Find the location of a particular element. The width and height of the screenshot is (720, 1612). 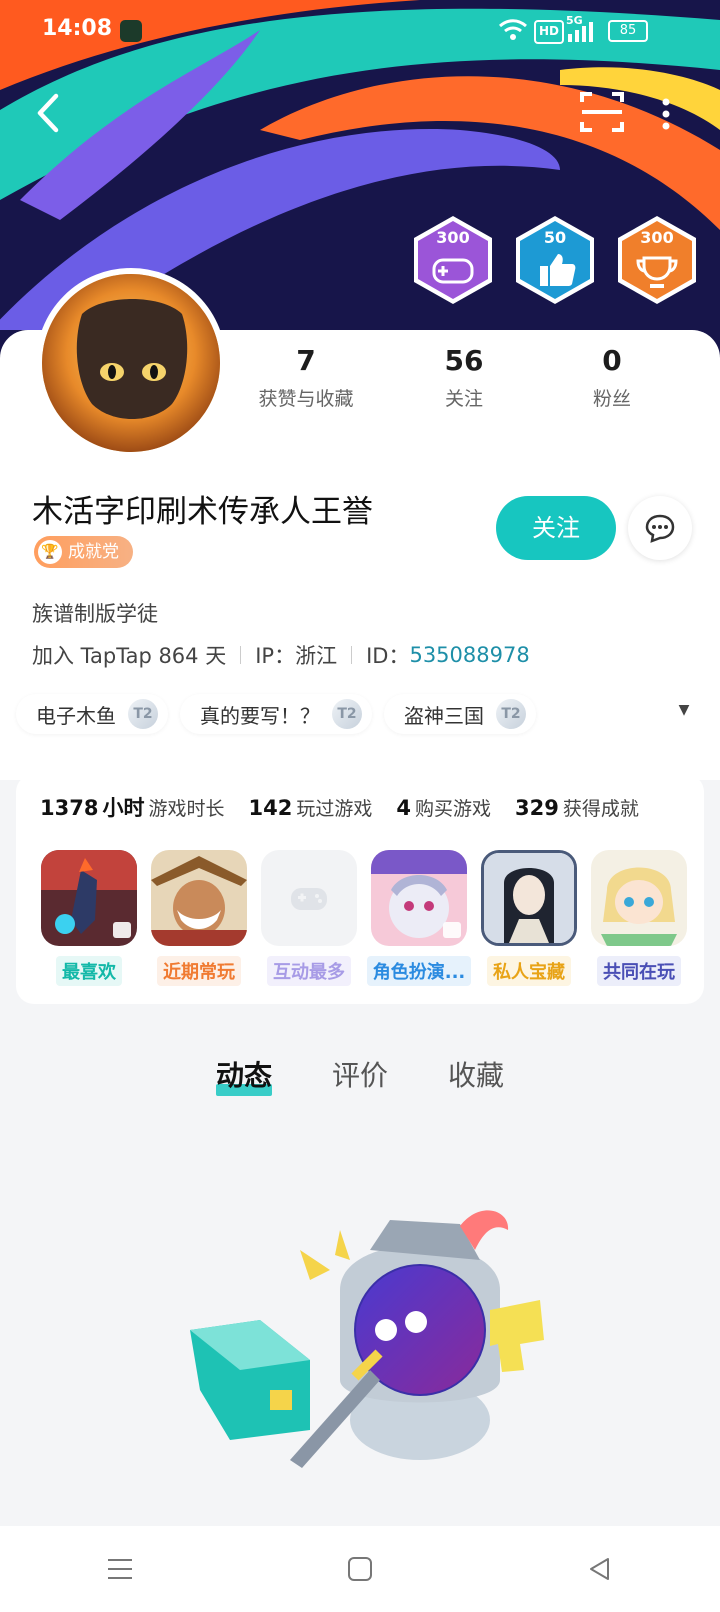

ip-location: IP：浙江 is located at coordinates (296, 656).